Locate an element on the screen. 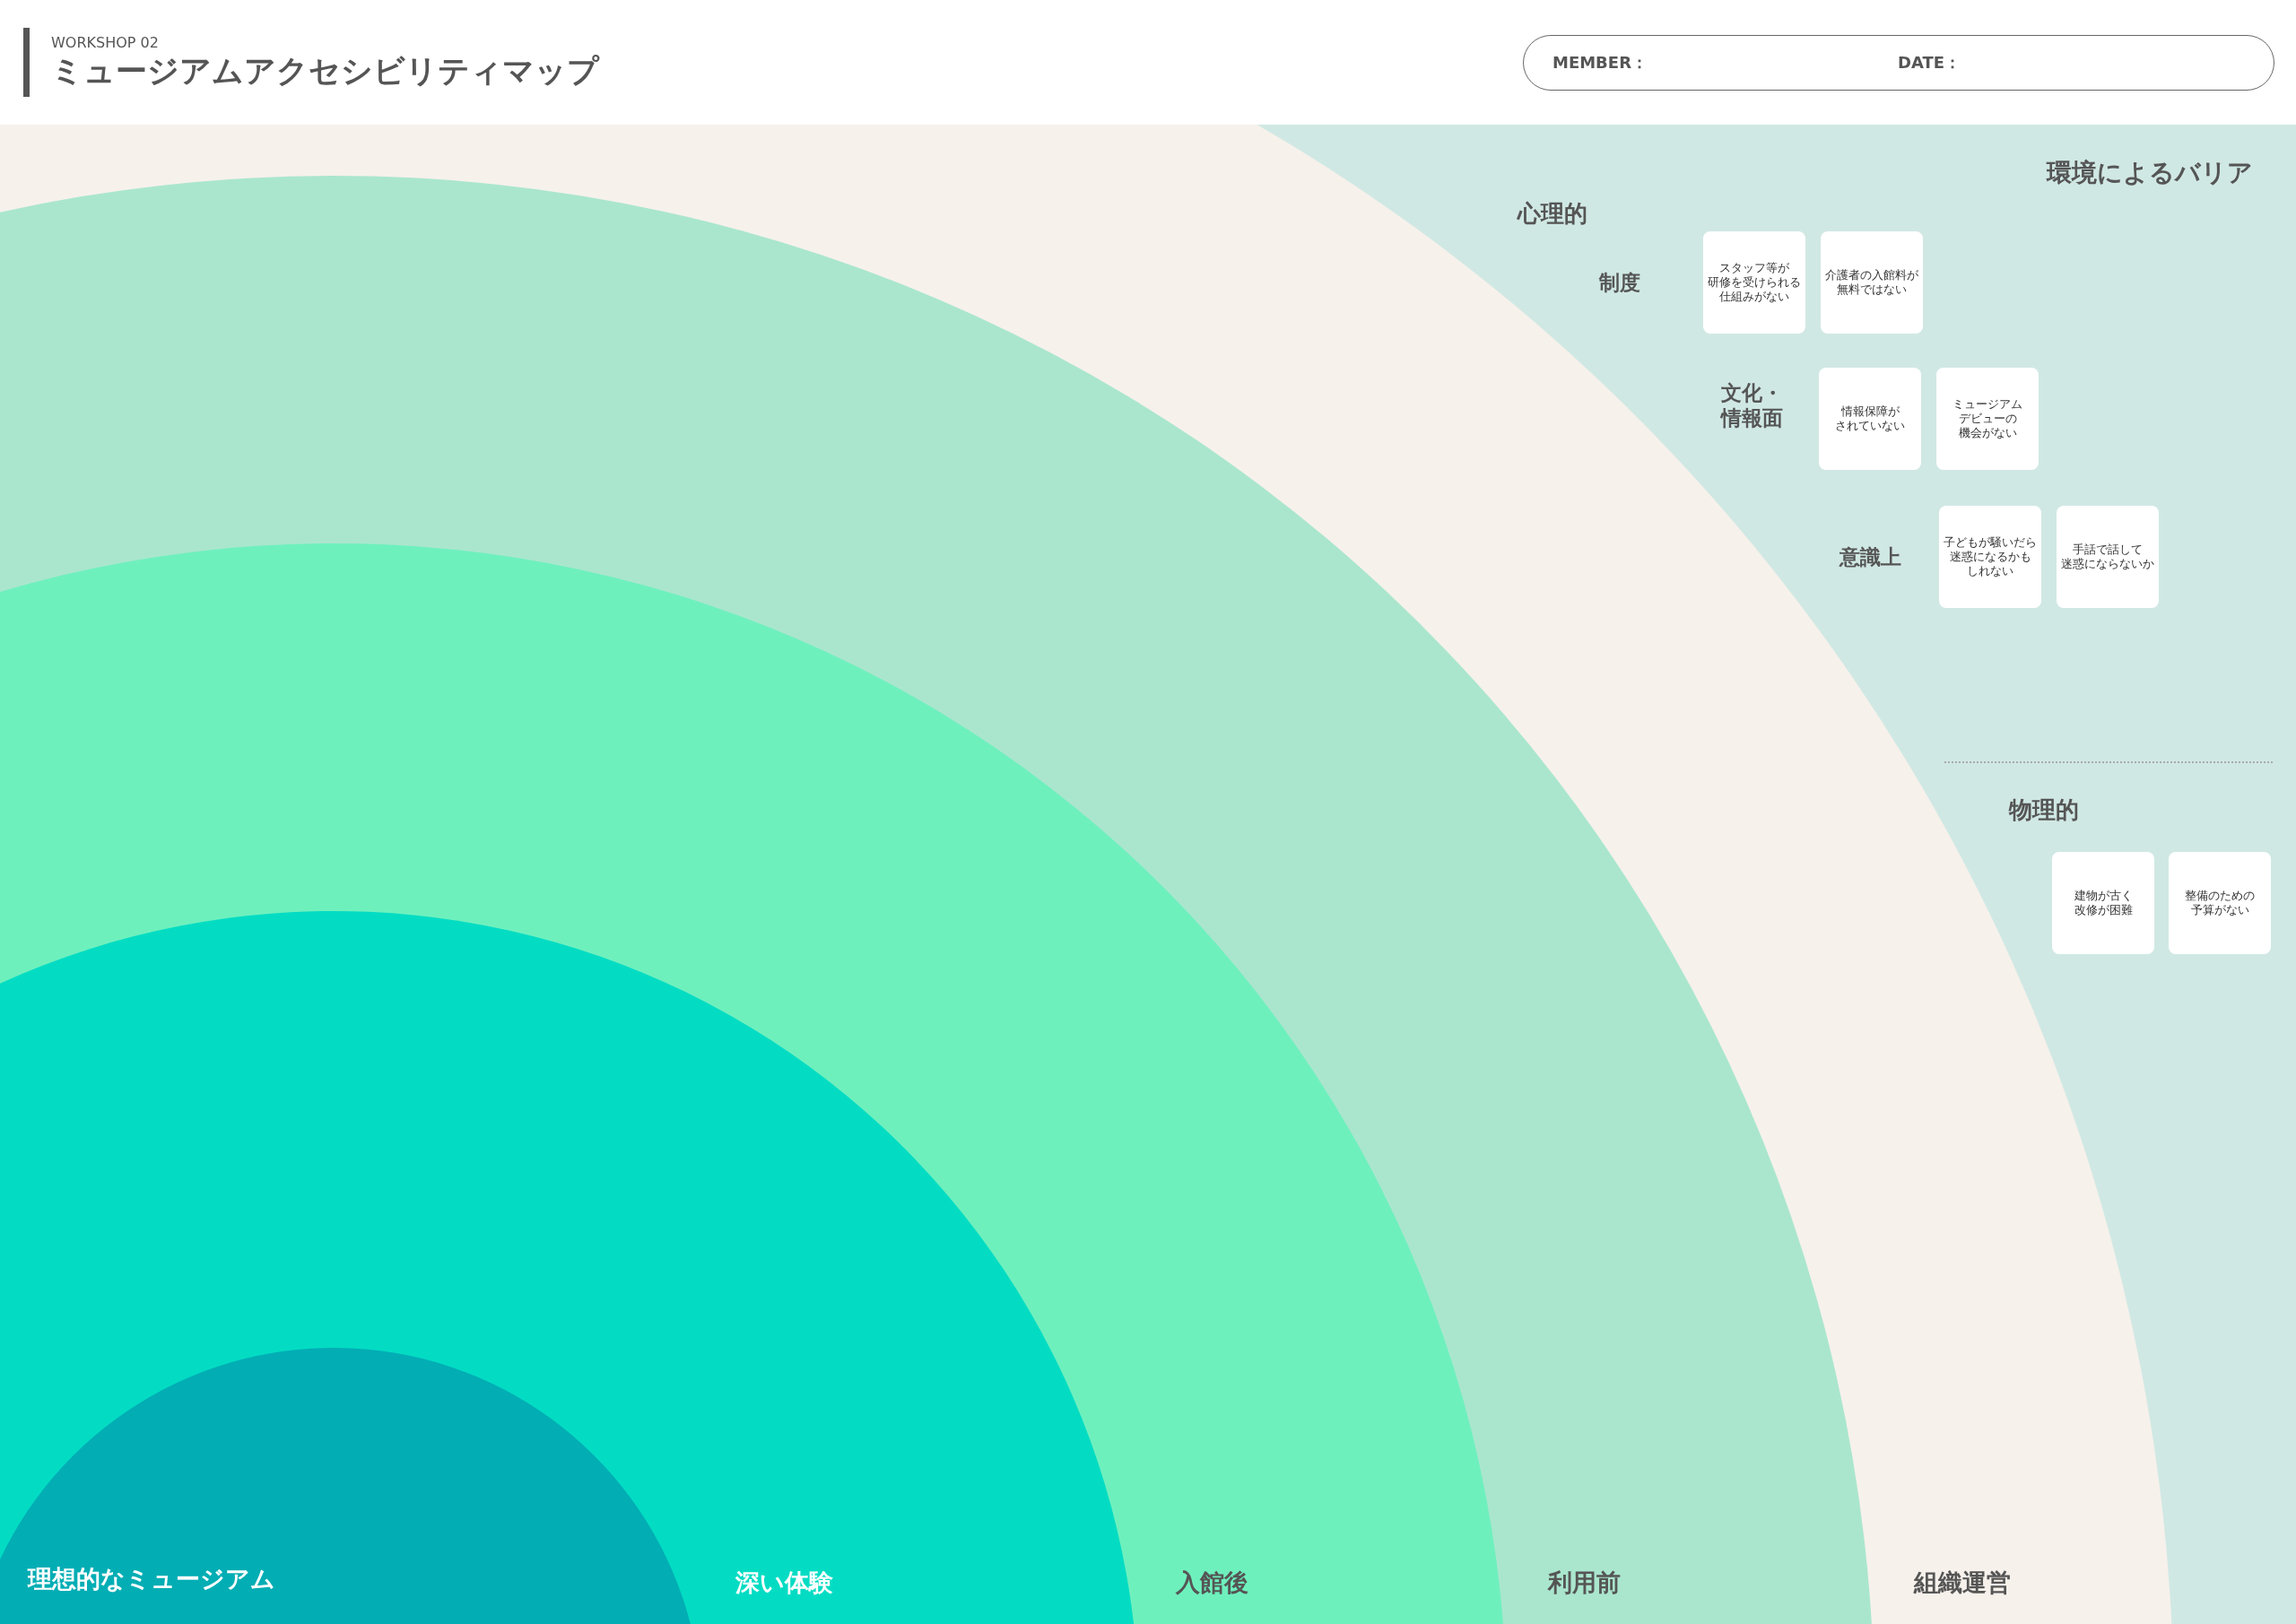  sticky-note: 介護者の入館料が 無料ではない is located at coordinates (1872, 282).